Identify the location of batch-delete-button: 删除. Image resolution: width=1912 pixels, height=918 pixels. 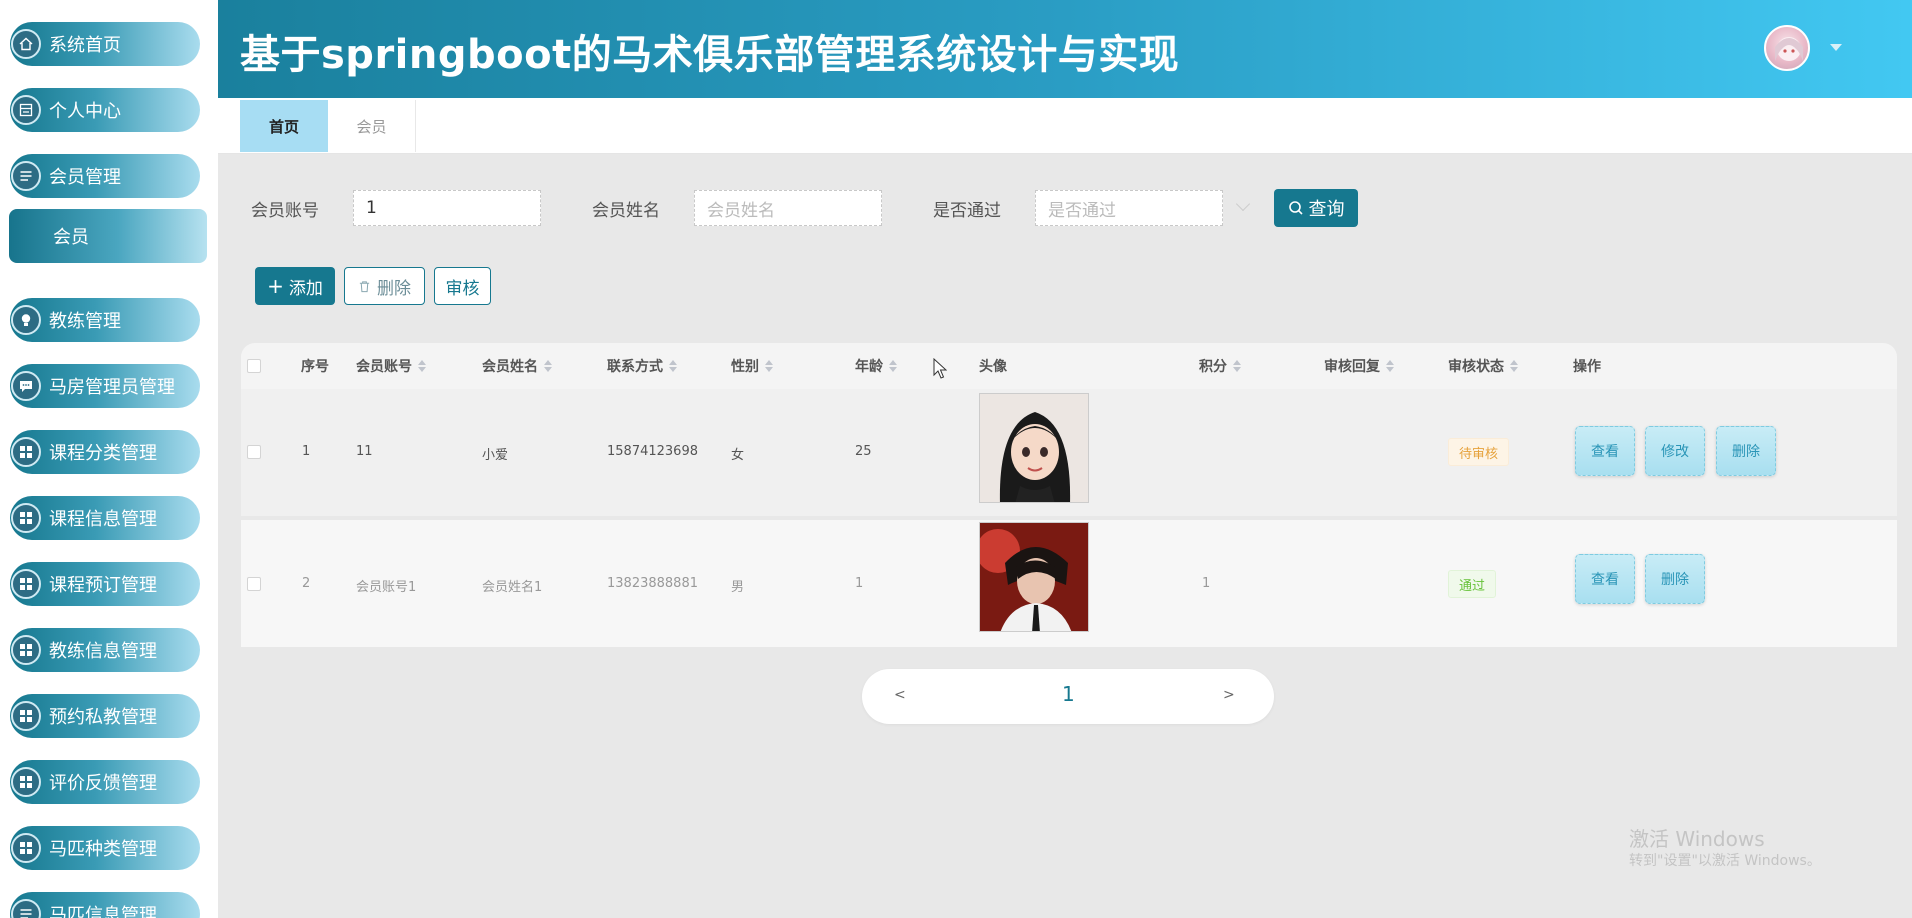
(384, 286).